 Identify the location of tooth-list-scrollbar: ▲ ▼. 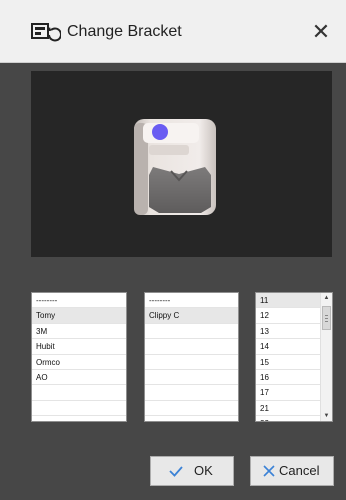
(326, 357).